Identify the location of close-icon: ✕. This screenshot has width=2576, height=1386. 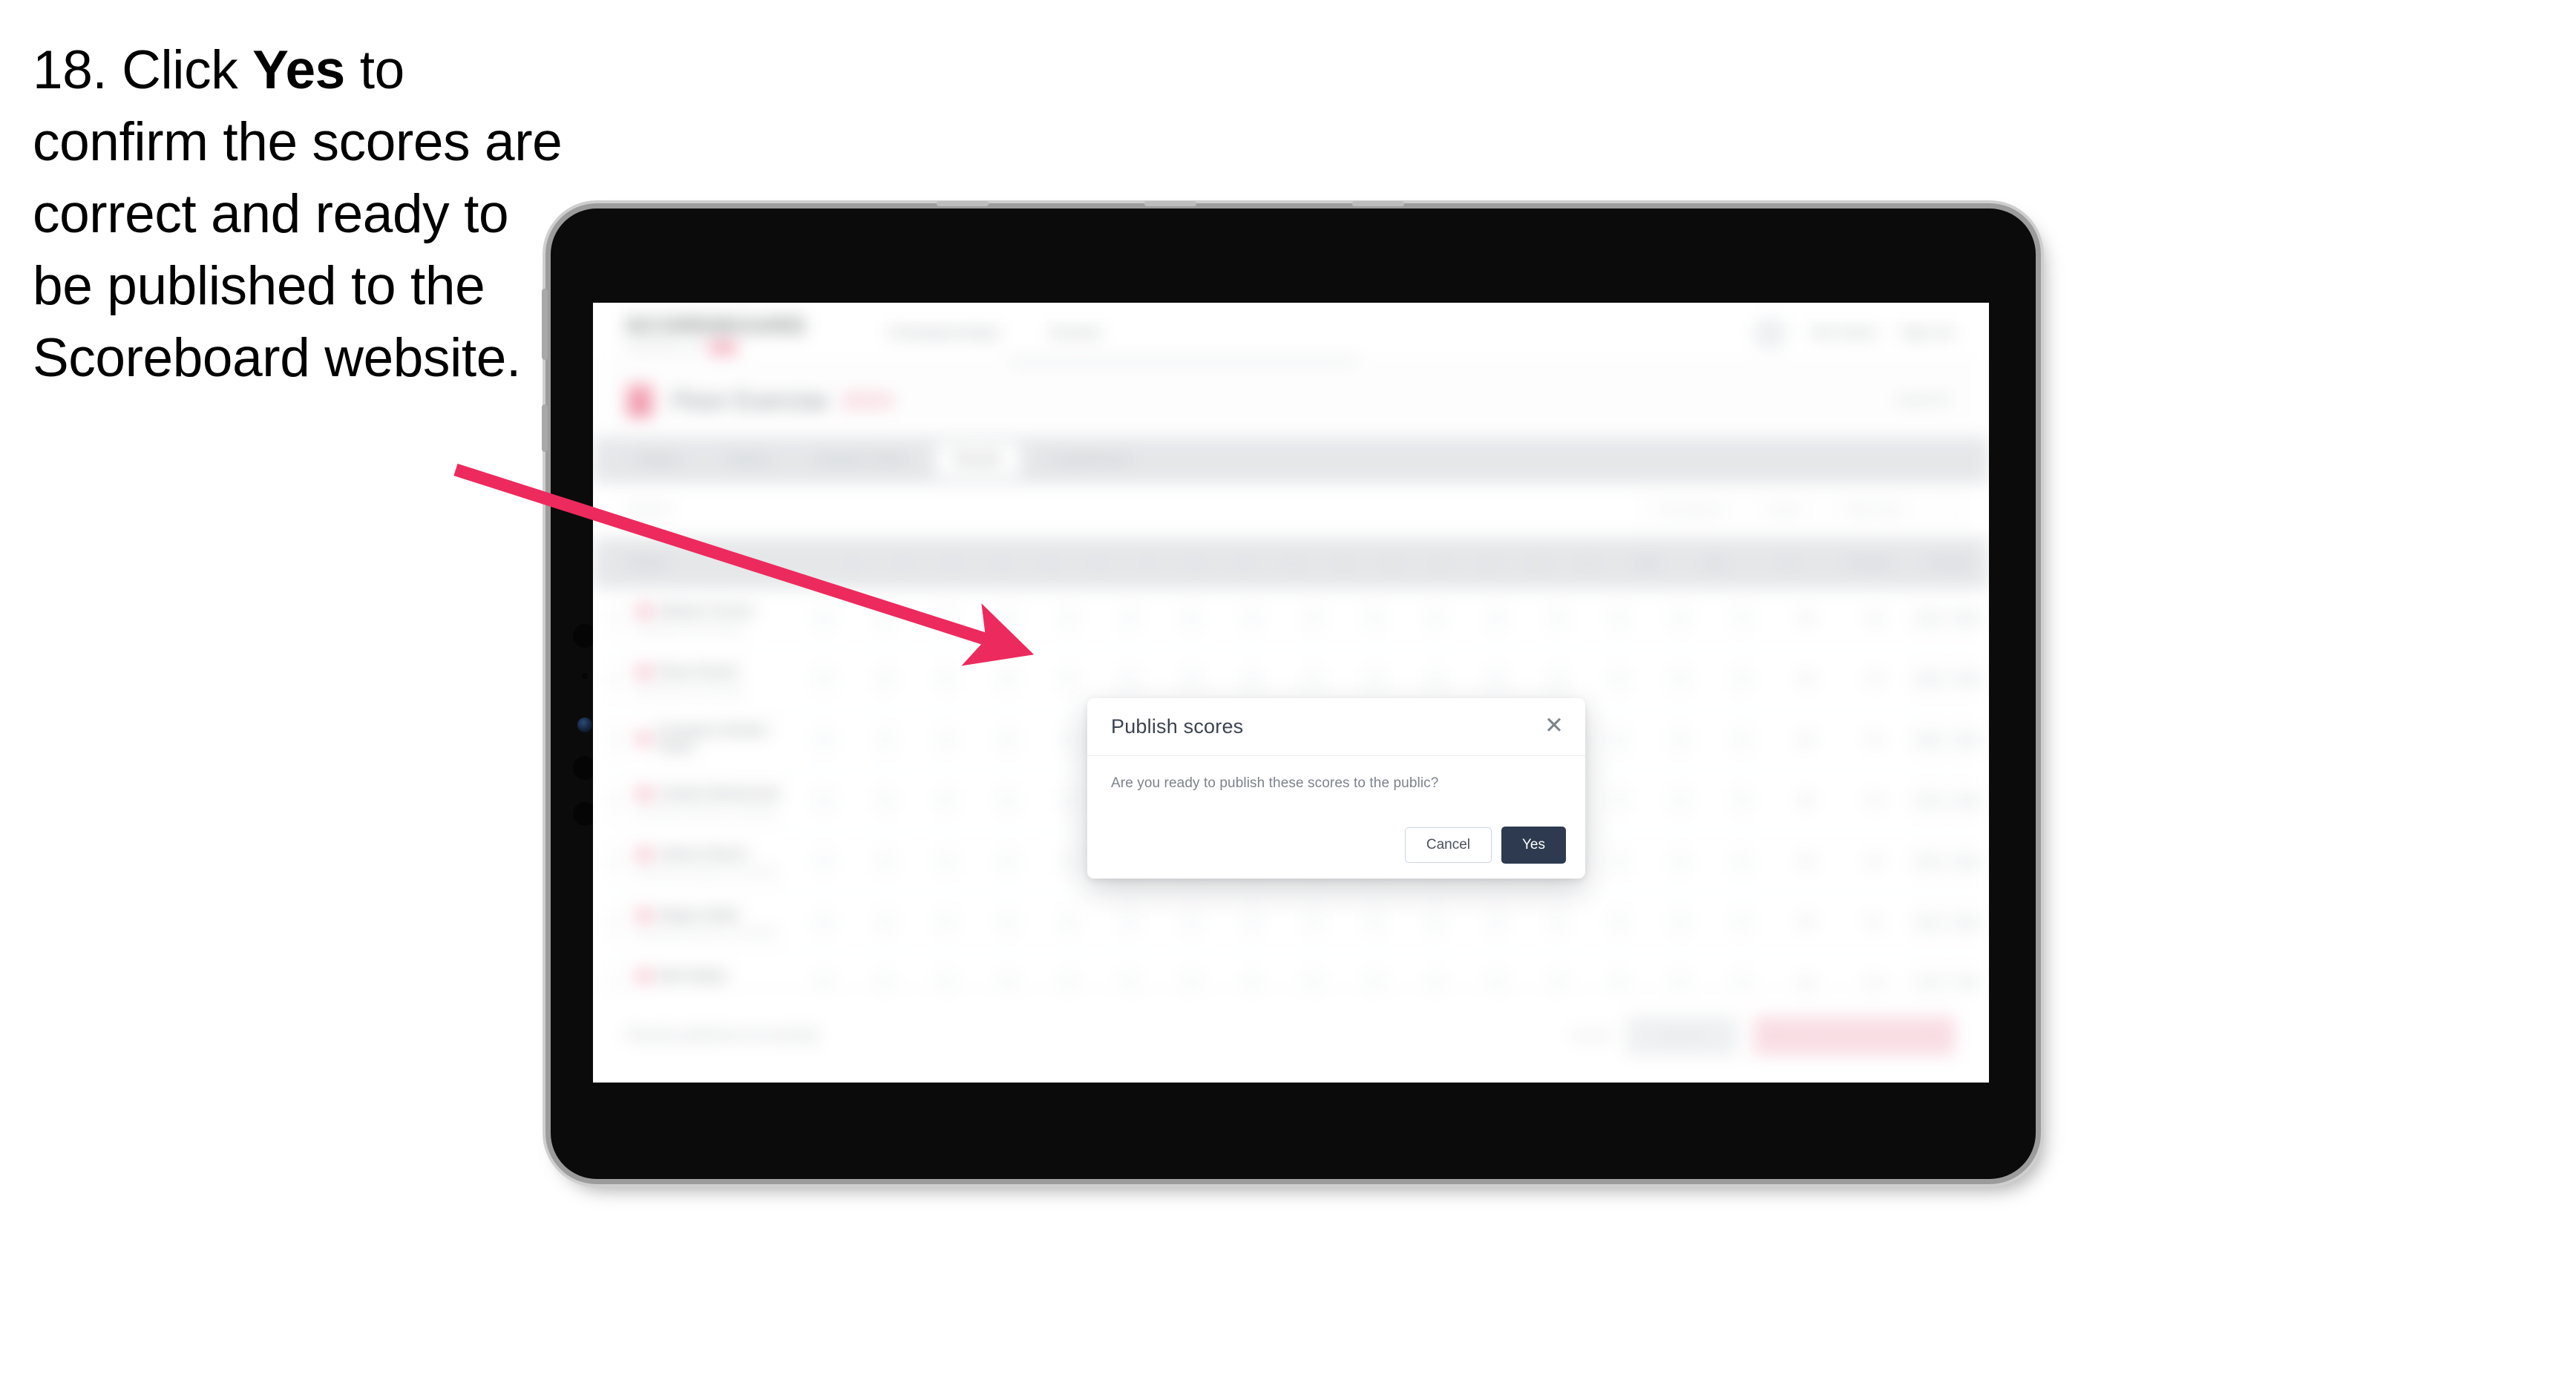
(1554, 725).